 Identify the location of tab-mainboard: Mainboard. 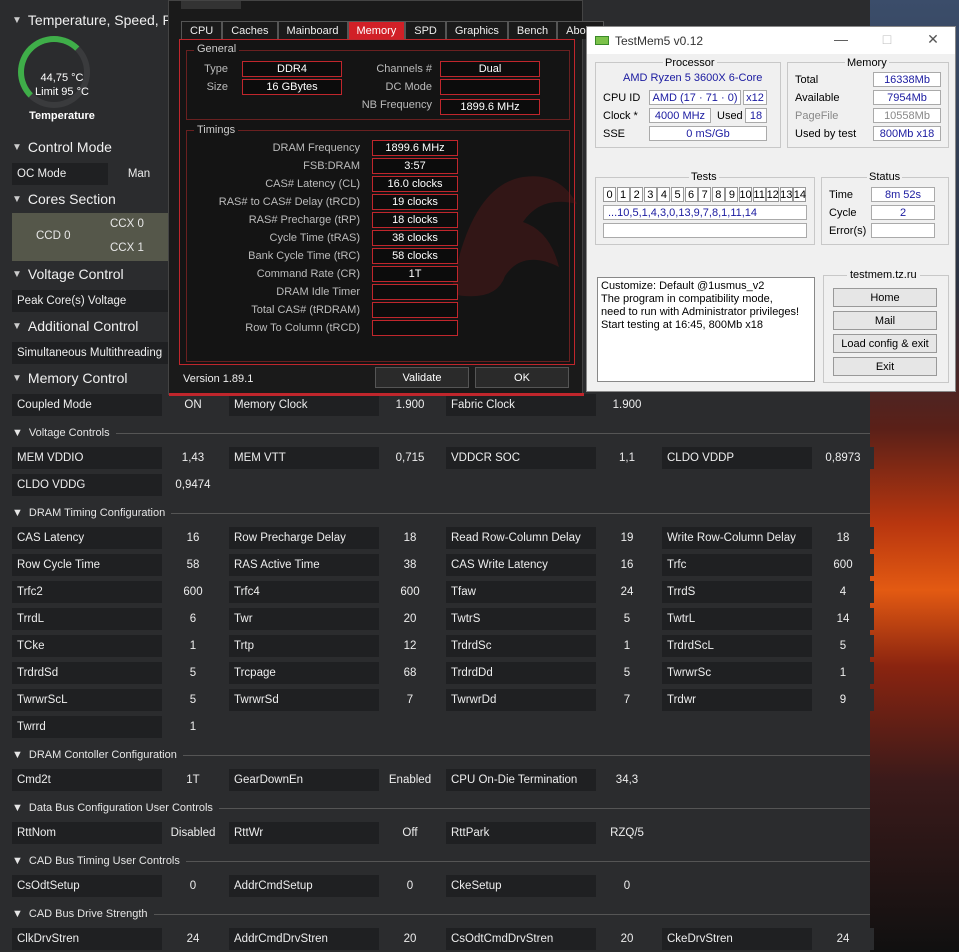
(312, 30).